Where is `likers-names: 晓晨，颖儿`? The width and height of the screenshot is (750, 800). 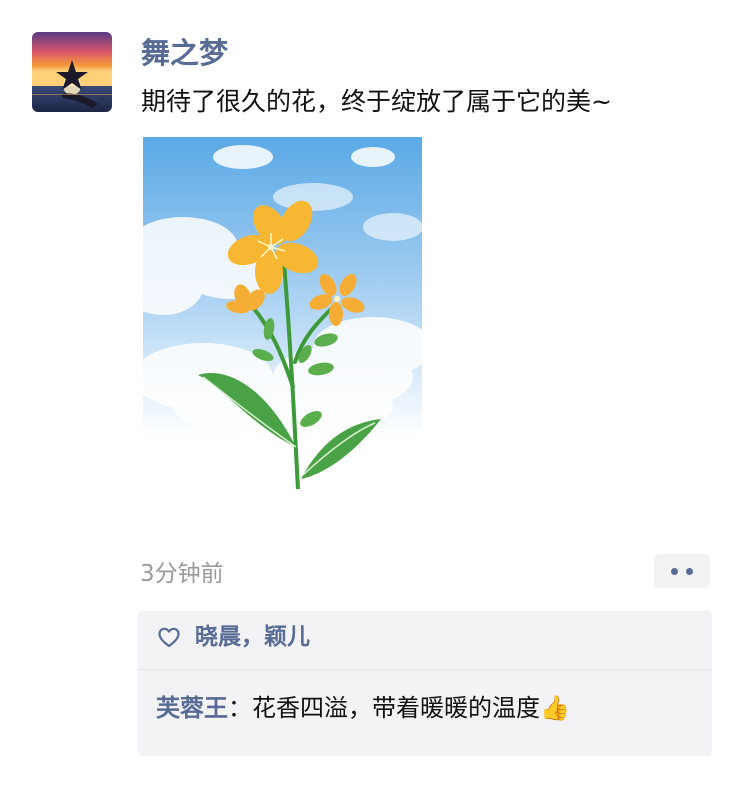
likers-names: 晓晨，颖儿 is located at coordinates (252, 637).